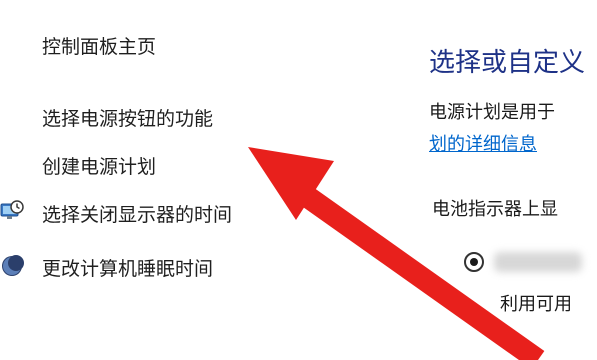  I want to click on sidebar-item-sleep-time: 更改计算机睡眠时间, so click(127, 267).